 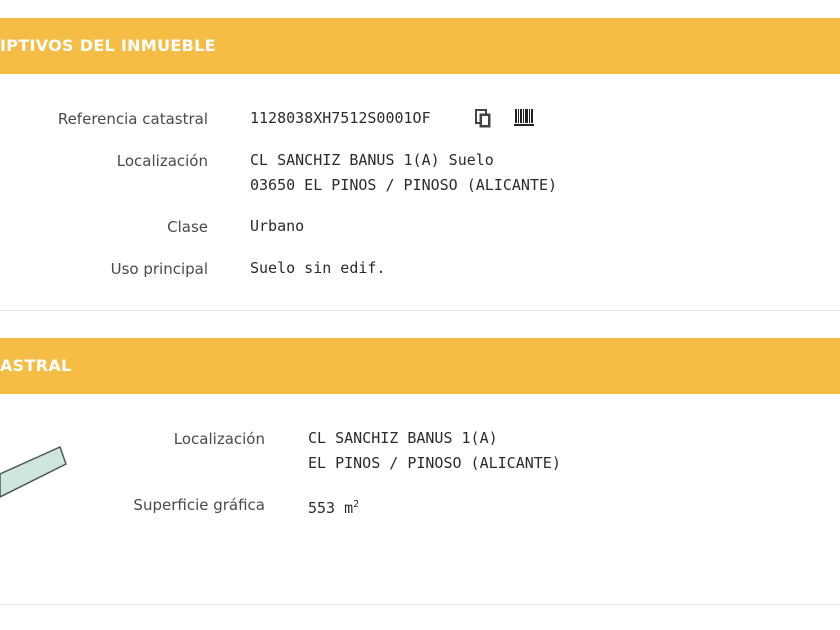 I want to click on area-unit-exponent: 2, so click(x=356, y=504).